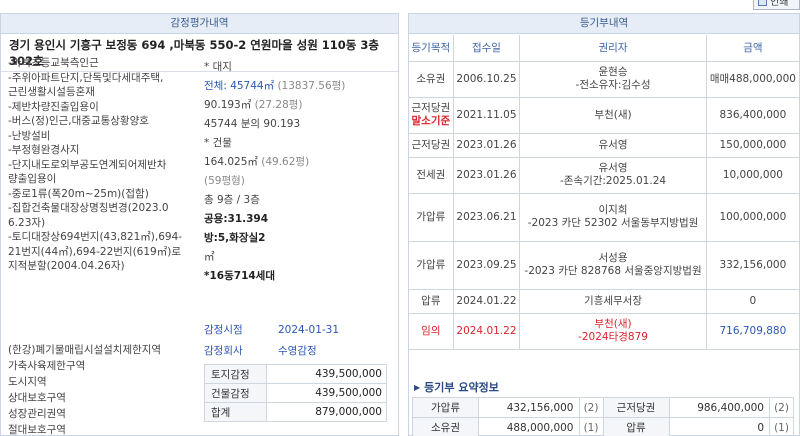 This screenshot has height=436, width=800. I want to click on appraisal-date-label: 감정시점, so click(223, 330).